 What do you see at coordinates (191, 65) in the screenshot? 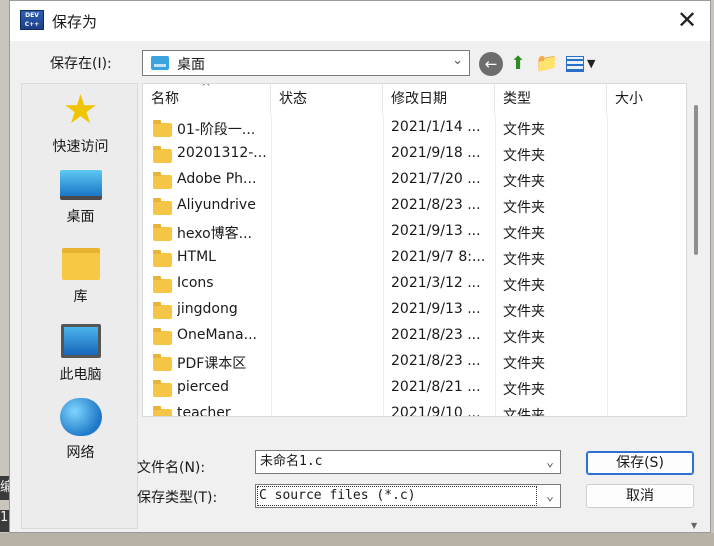
I see `location-value: 桌面` at bounding box center [191, 65].